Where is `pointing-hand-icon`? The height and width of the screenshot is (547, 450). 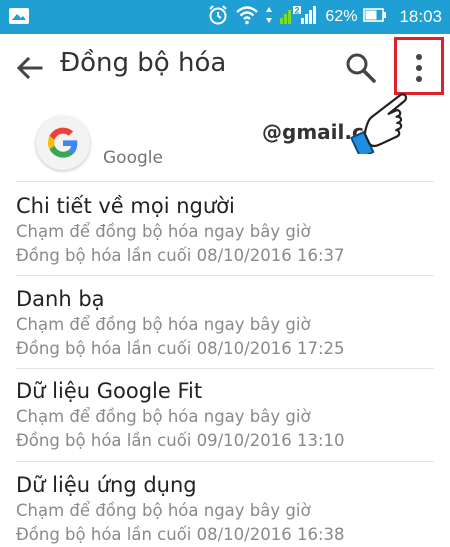 pointing-hand-icon is located at coordinates (380, 122).